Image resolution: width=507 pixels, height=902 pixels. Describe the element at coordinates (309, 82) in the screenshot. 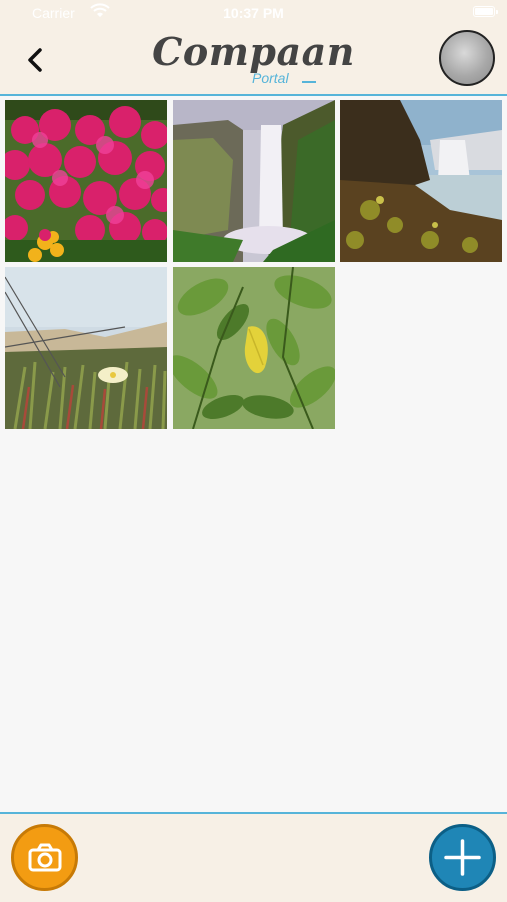

I see `logo-underline` at that location.